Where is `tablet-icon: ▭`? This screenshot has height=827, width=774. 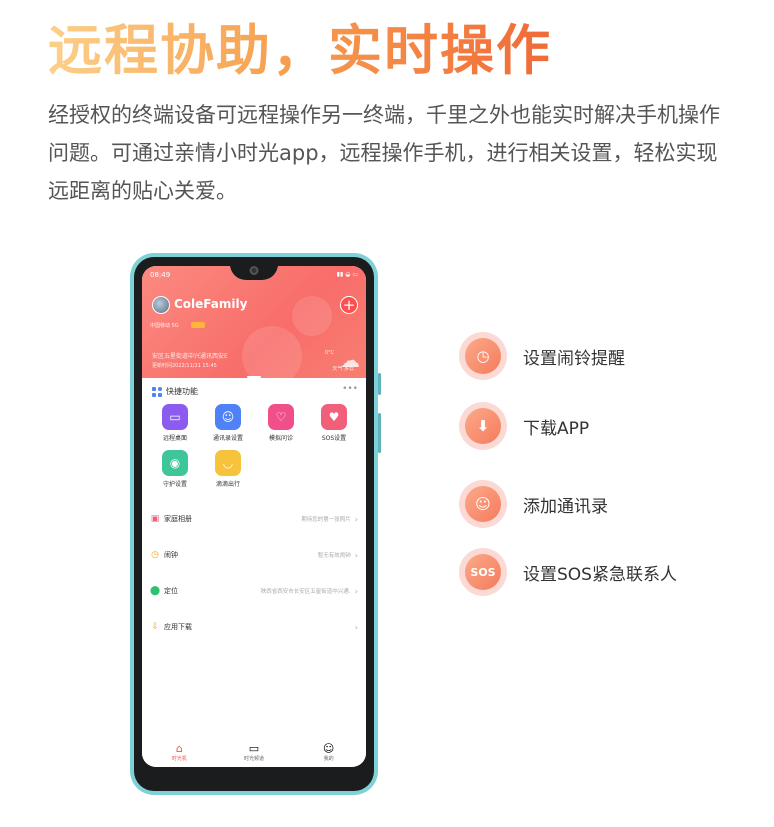
tablet-icon: ▭ is located at coordinates (175, 417).